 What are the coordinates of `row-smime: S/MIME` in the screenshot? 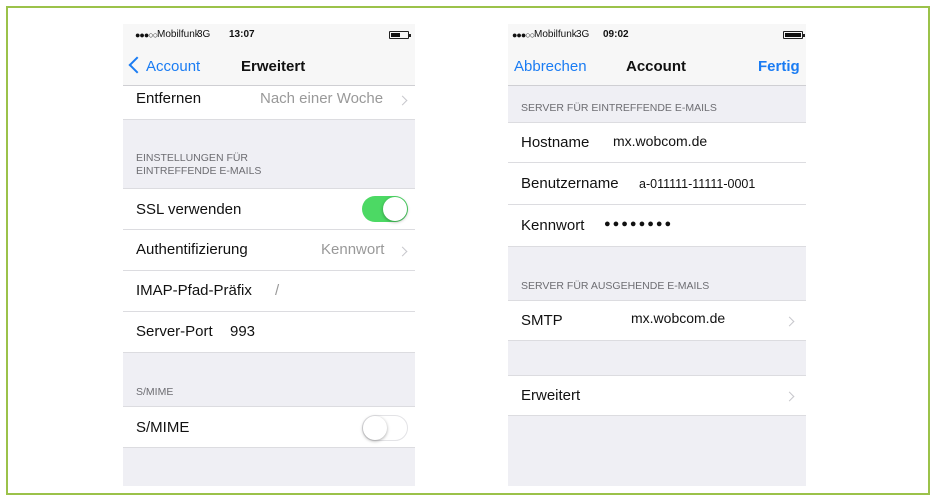 It's located at (269, 427).